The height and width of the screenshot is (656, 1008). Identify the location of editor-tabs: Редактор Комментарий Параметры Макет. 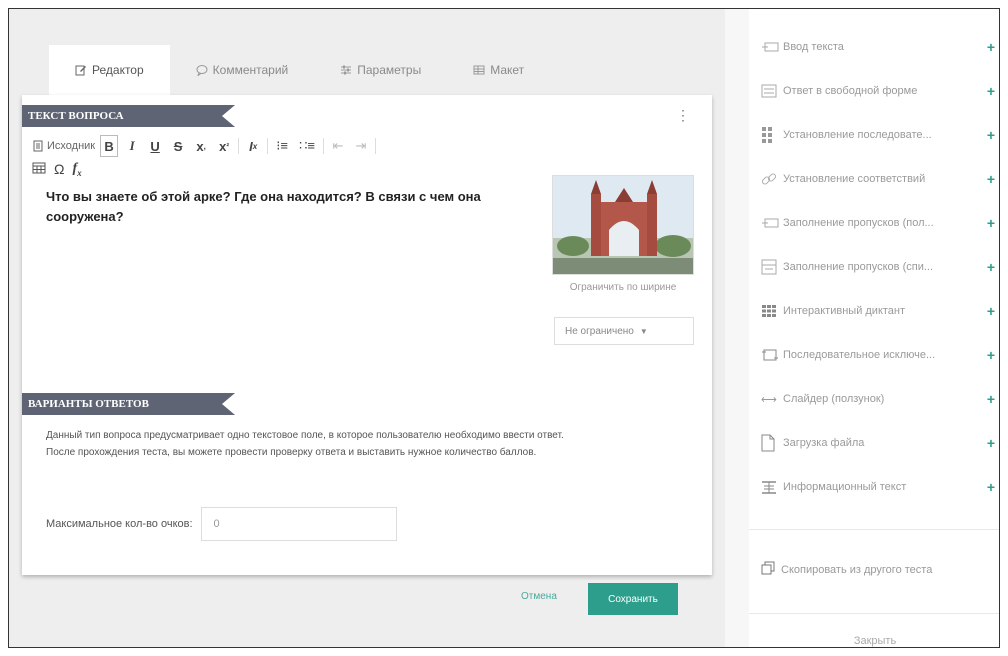
(299, 70).